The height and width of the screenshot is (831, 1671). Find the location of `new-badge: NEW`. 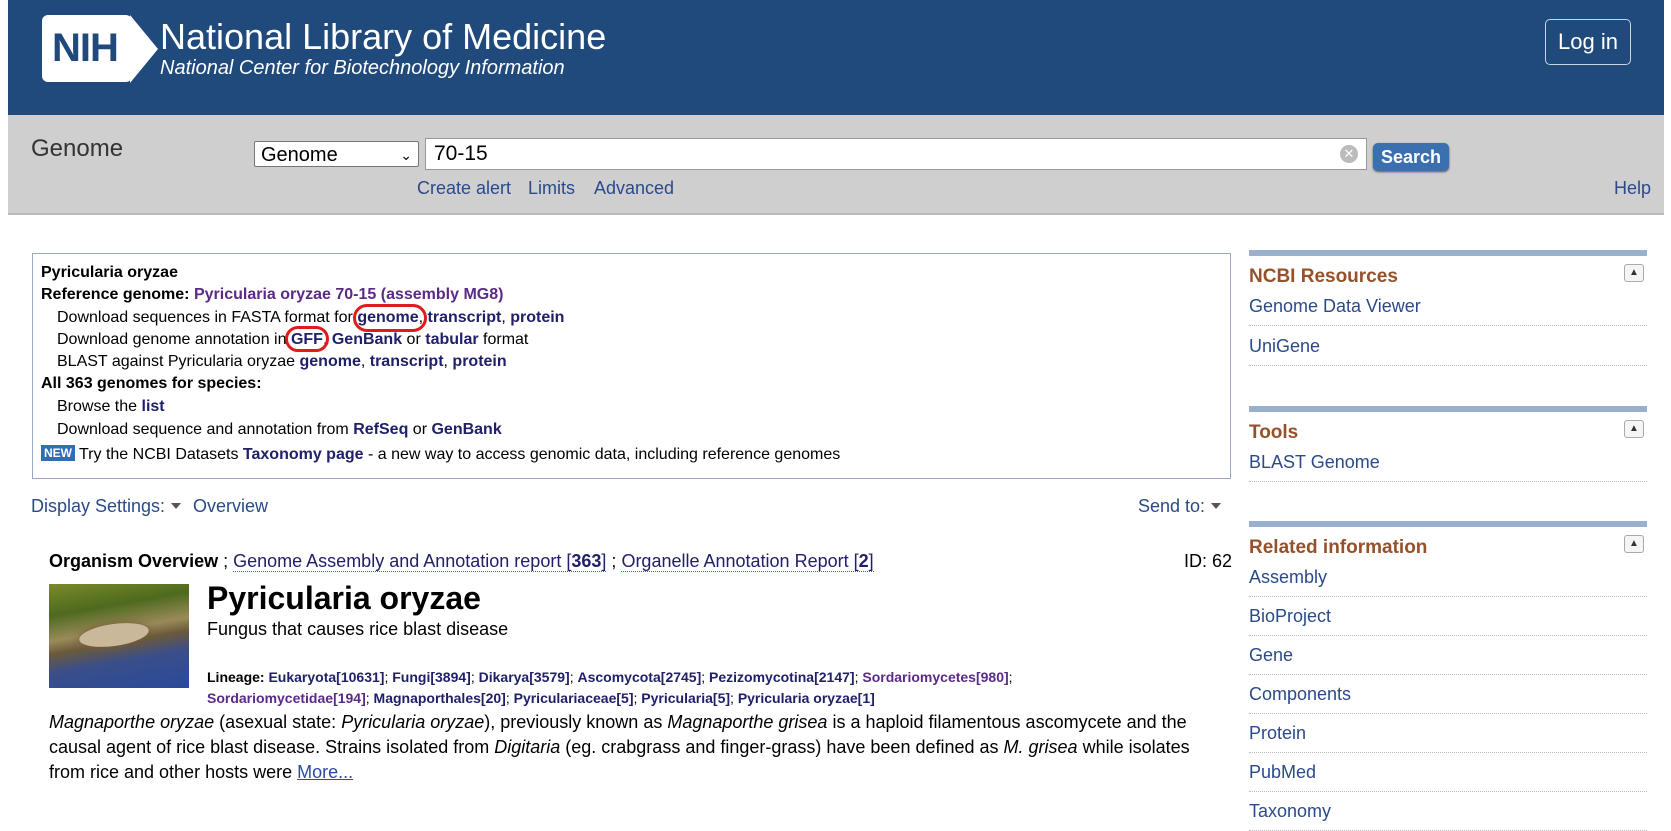

new-badge: NEW is located at coordinates (58, 453).